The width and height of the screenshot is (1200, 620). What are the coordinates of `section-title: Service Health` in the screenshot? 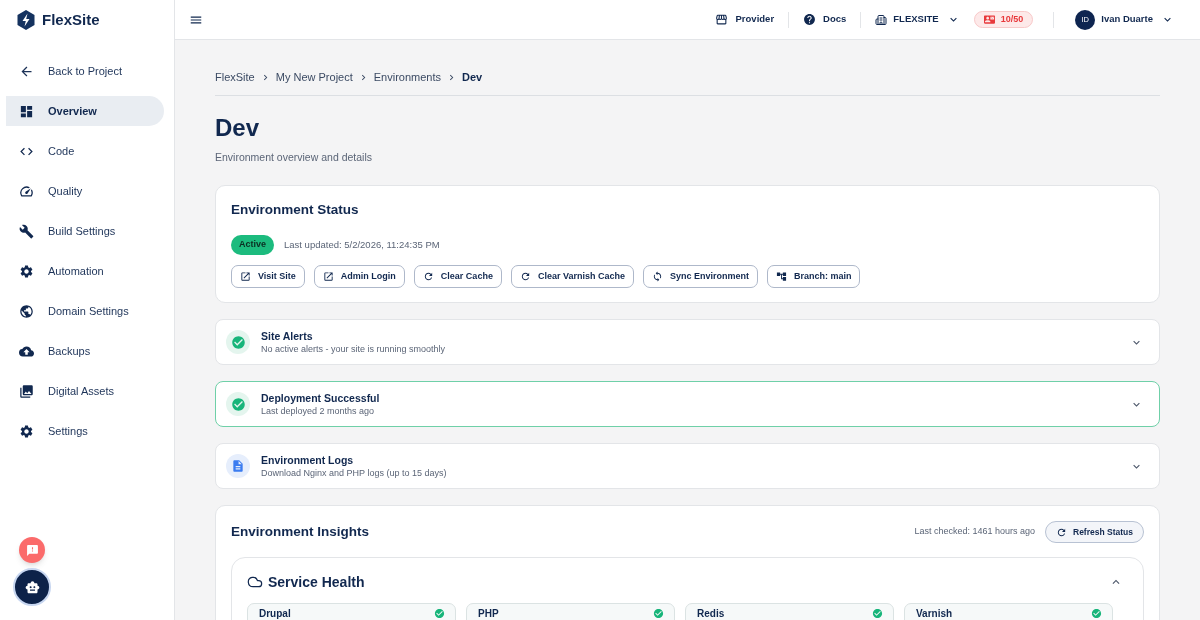 It's located at (316, 582).